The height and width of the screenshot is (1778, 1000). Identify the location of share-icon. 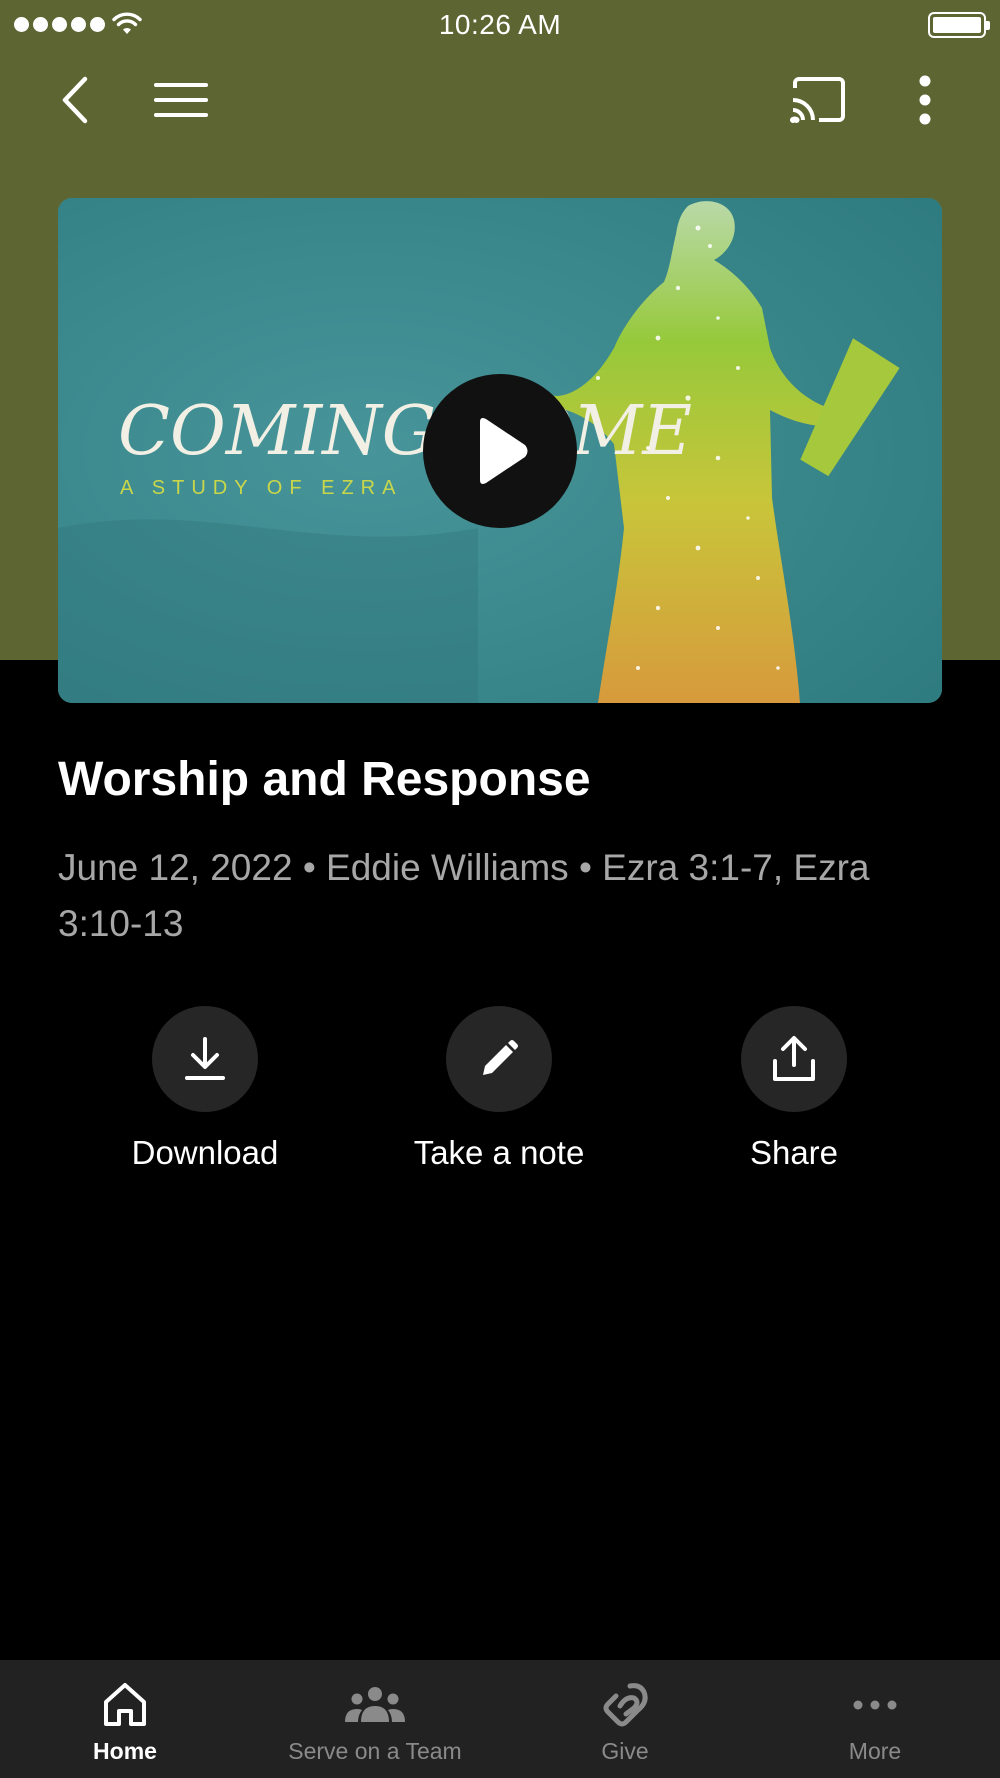
(794, 1058).